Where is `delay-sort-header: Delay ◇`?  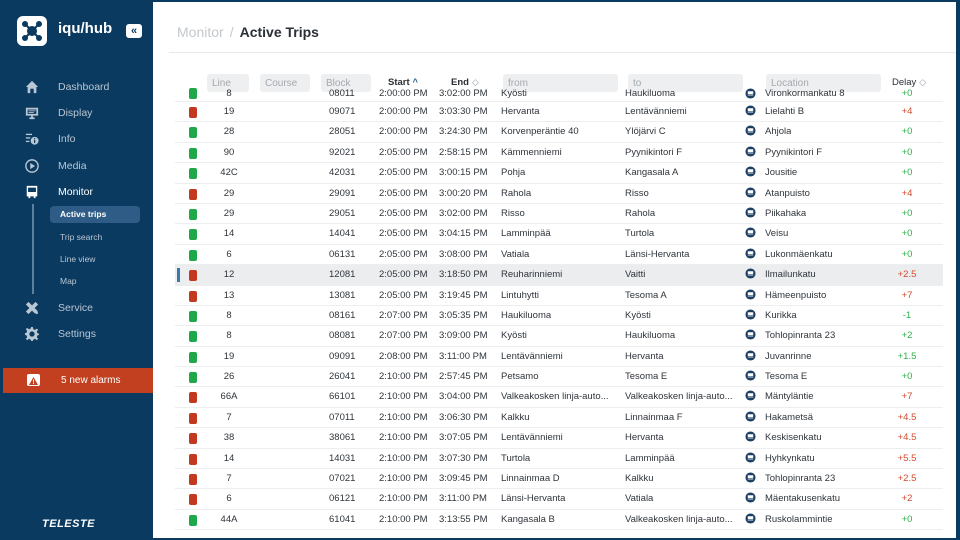
delay-sort-header: Delay ◇ is located at coordinates (909, 82).